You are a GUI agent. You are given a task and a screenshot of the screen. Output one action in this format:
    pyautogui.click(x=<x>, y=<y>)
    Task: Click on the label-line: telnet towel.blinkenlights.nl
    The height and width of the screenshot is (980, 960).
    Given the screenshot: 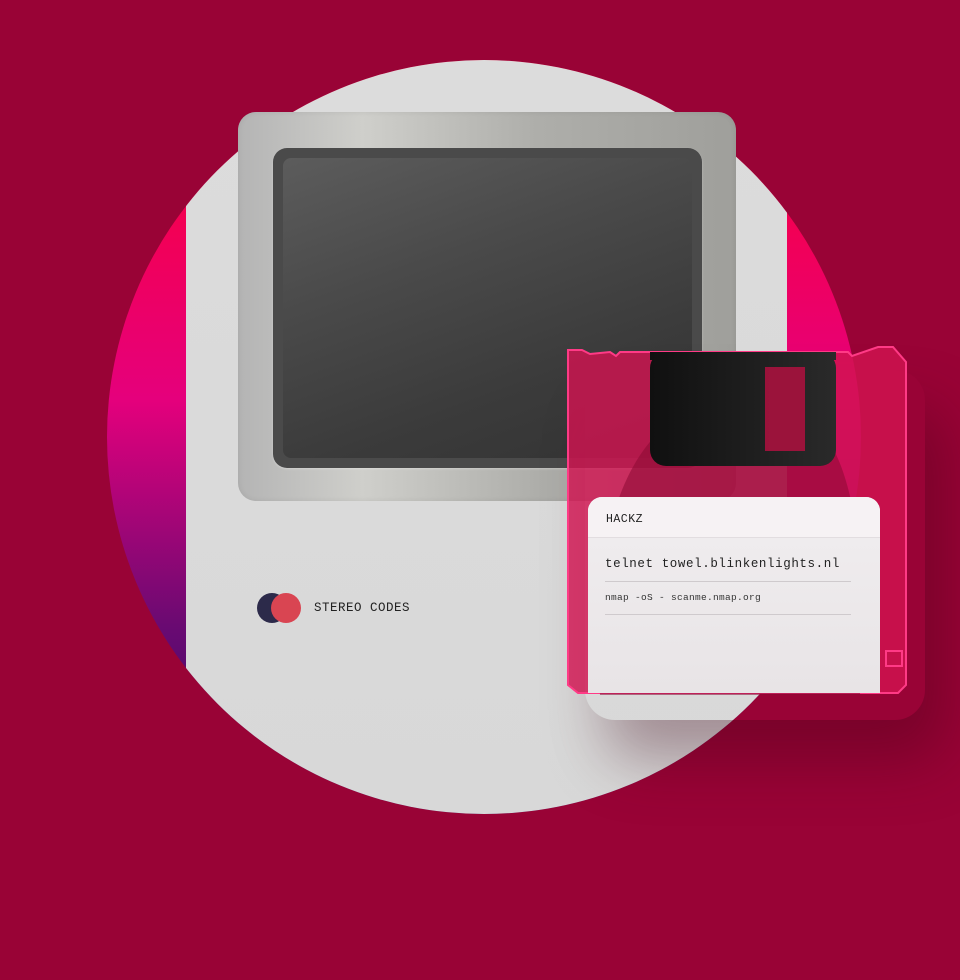 What is the action you would take?
    pyautogui.click(x=722, y=564)
    